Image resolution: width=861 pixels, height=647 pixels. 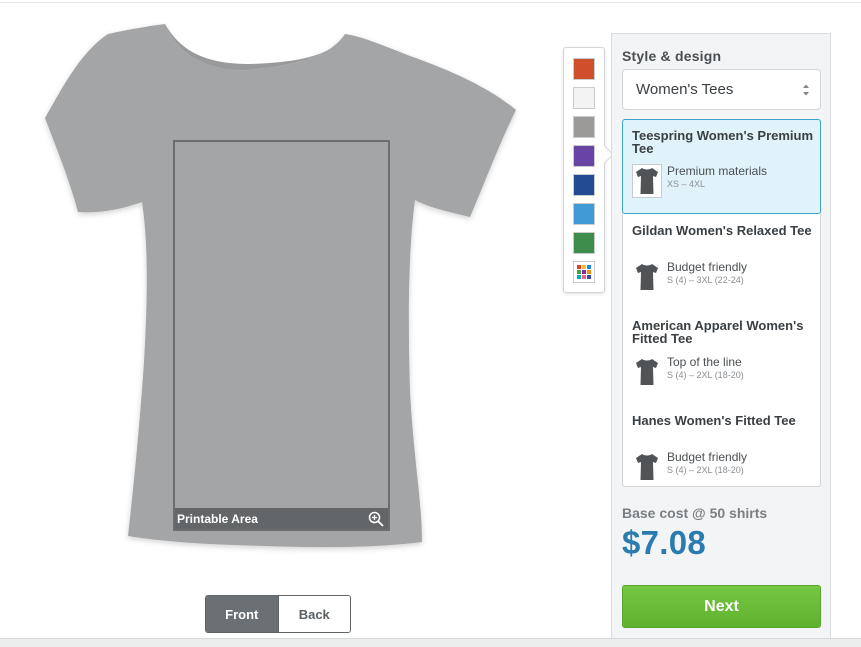 What do you see at coordinates (714, 420) in the screenshot?
I see `product-name: Hanes Women's Fitted Tee` at bounding box center [714, 420].